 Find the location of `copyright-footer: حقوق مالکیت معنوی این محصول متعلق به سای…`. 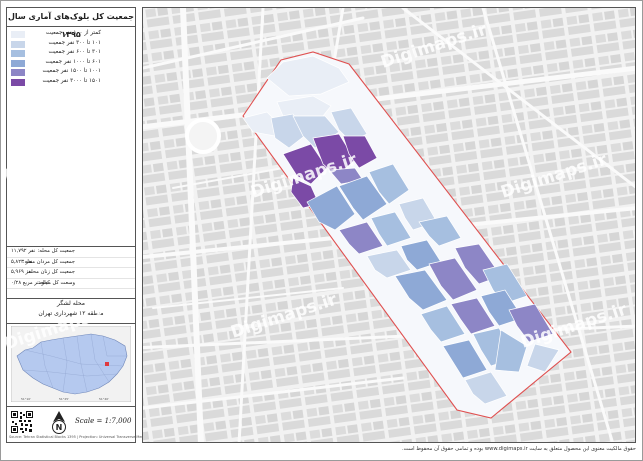

copyright-footer: حقوق مالکیت معنوی این محصول متعلق به سای… is located at coordinates (519, 449).